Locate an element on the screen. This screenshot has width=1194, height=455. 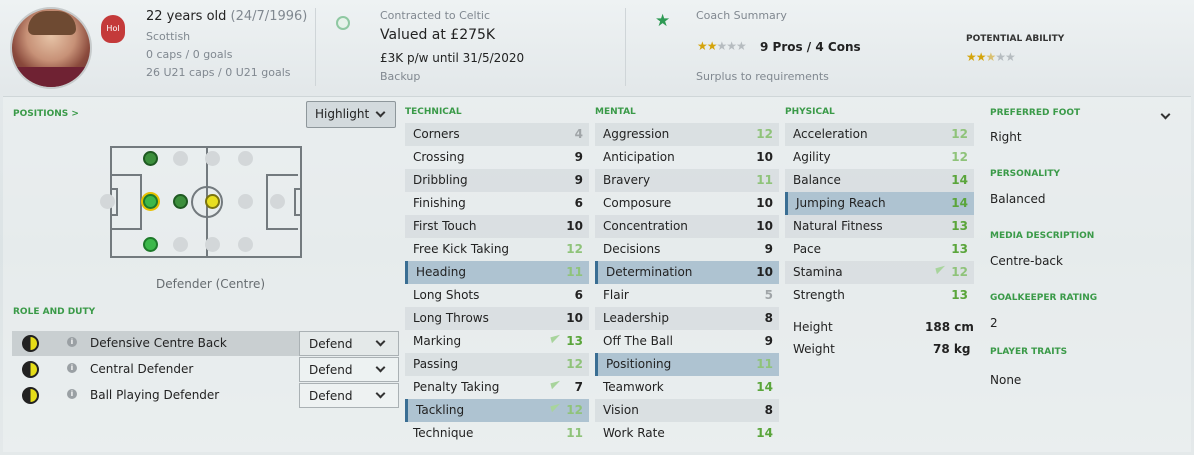
attribute-row-technical: Corners 4 is located at coordinates (497, 134).